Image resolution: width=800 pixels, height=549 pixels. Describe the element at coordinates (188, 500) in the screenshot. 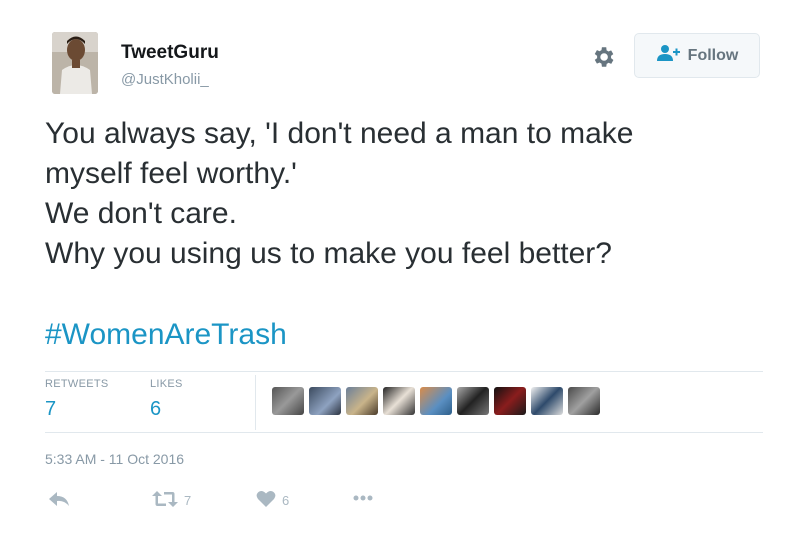

I see `retweet-count: 7` at that location.